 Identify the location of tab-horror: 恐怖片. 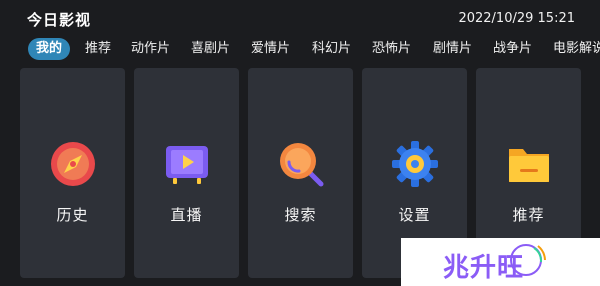
(391, 49).